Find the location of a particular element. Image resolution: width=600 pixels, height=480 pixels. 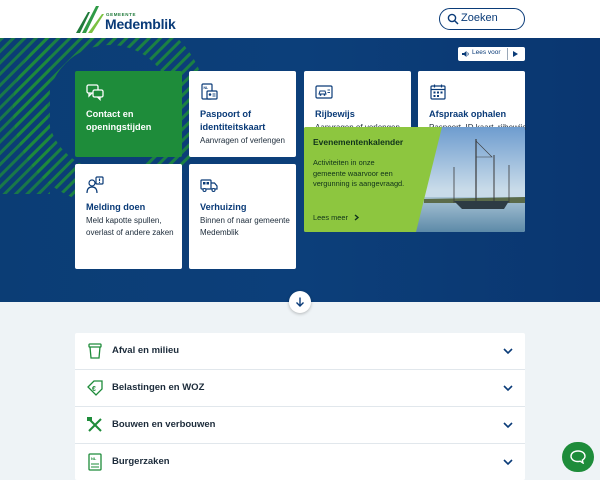

chat-button is located at coordinates (578, 457).